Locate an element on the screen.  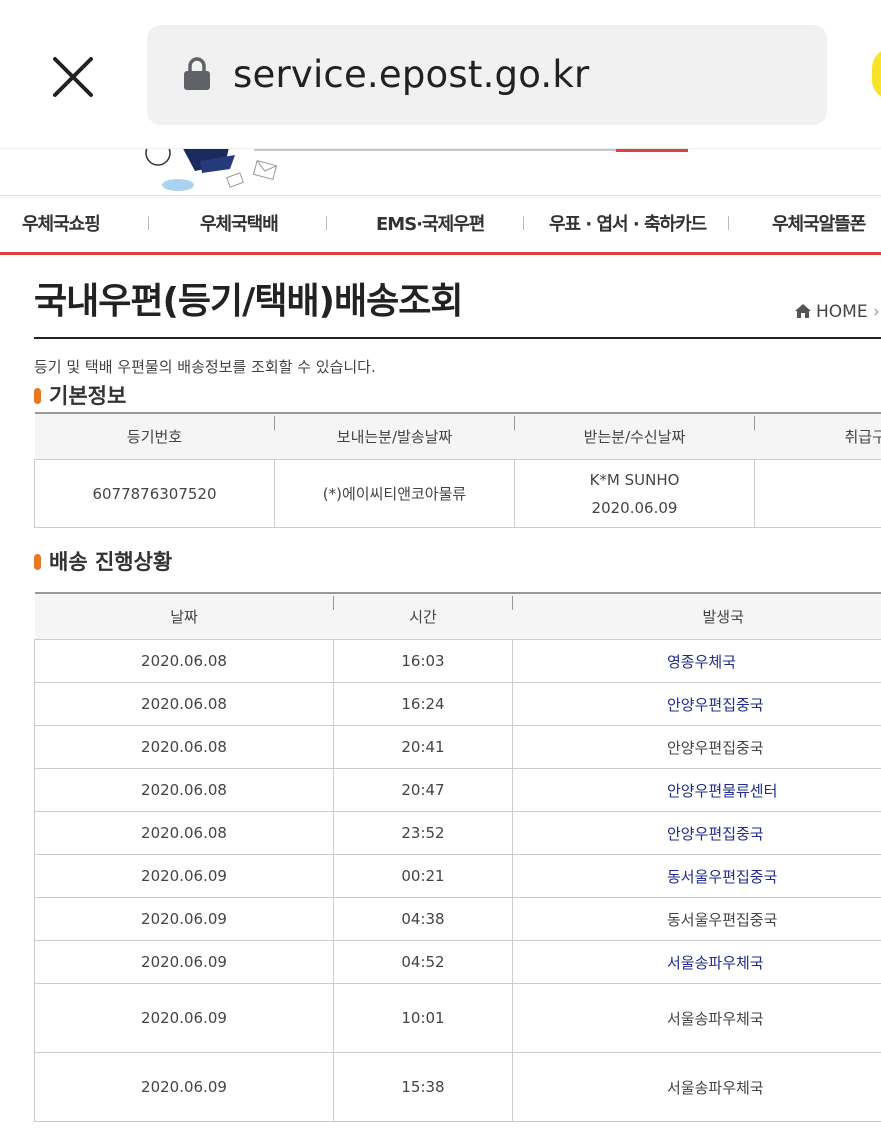
office-link: 서울송파우체국 is located at coordinates (715, 963).